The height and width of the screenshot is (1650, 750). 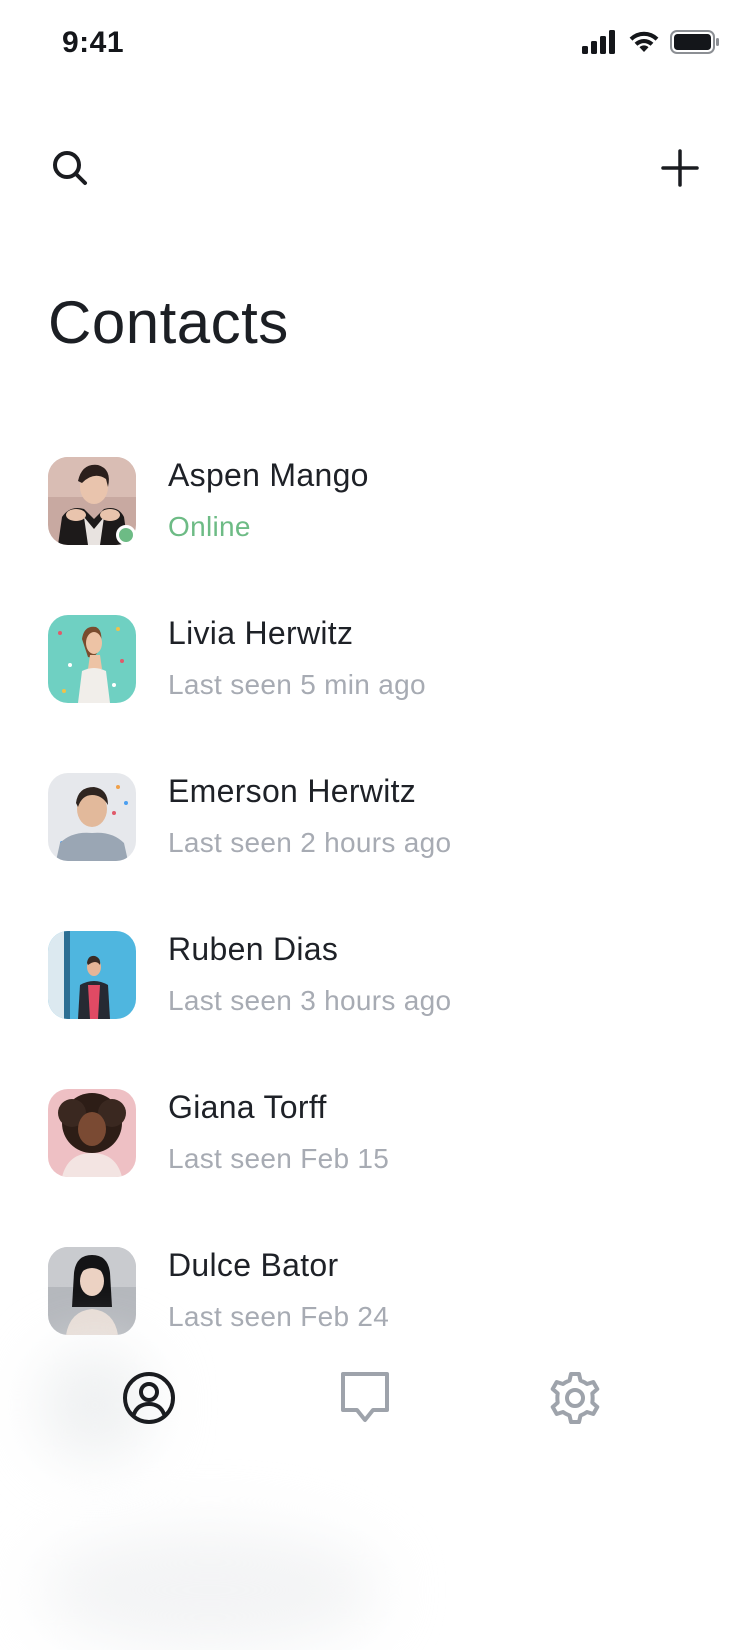 I want to click on contact-name: Livia Herwitz, so click(x=261, y=633).